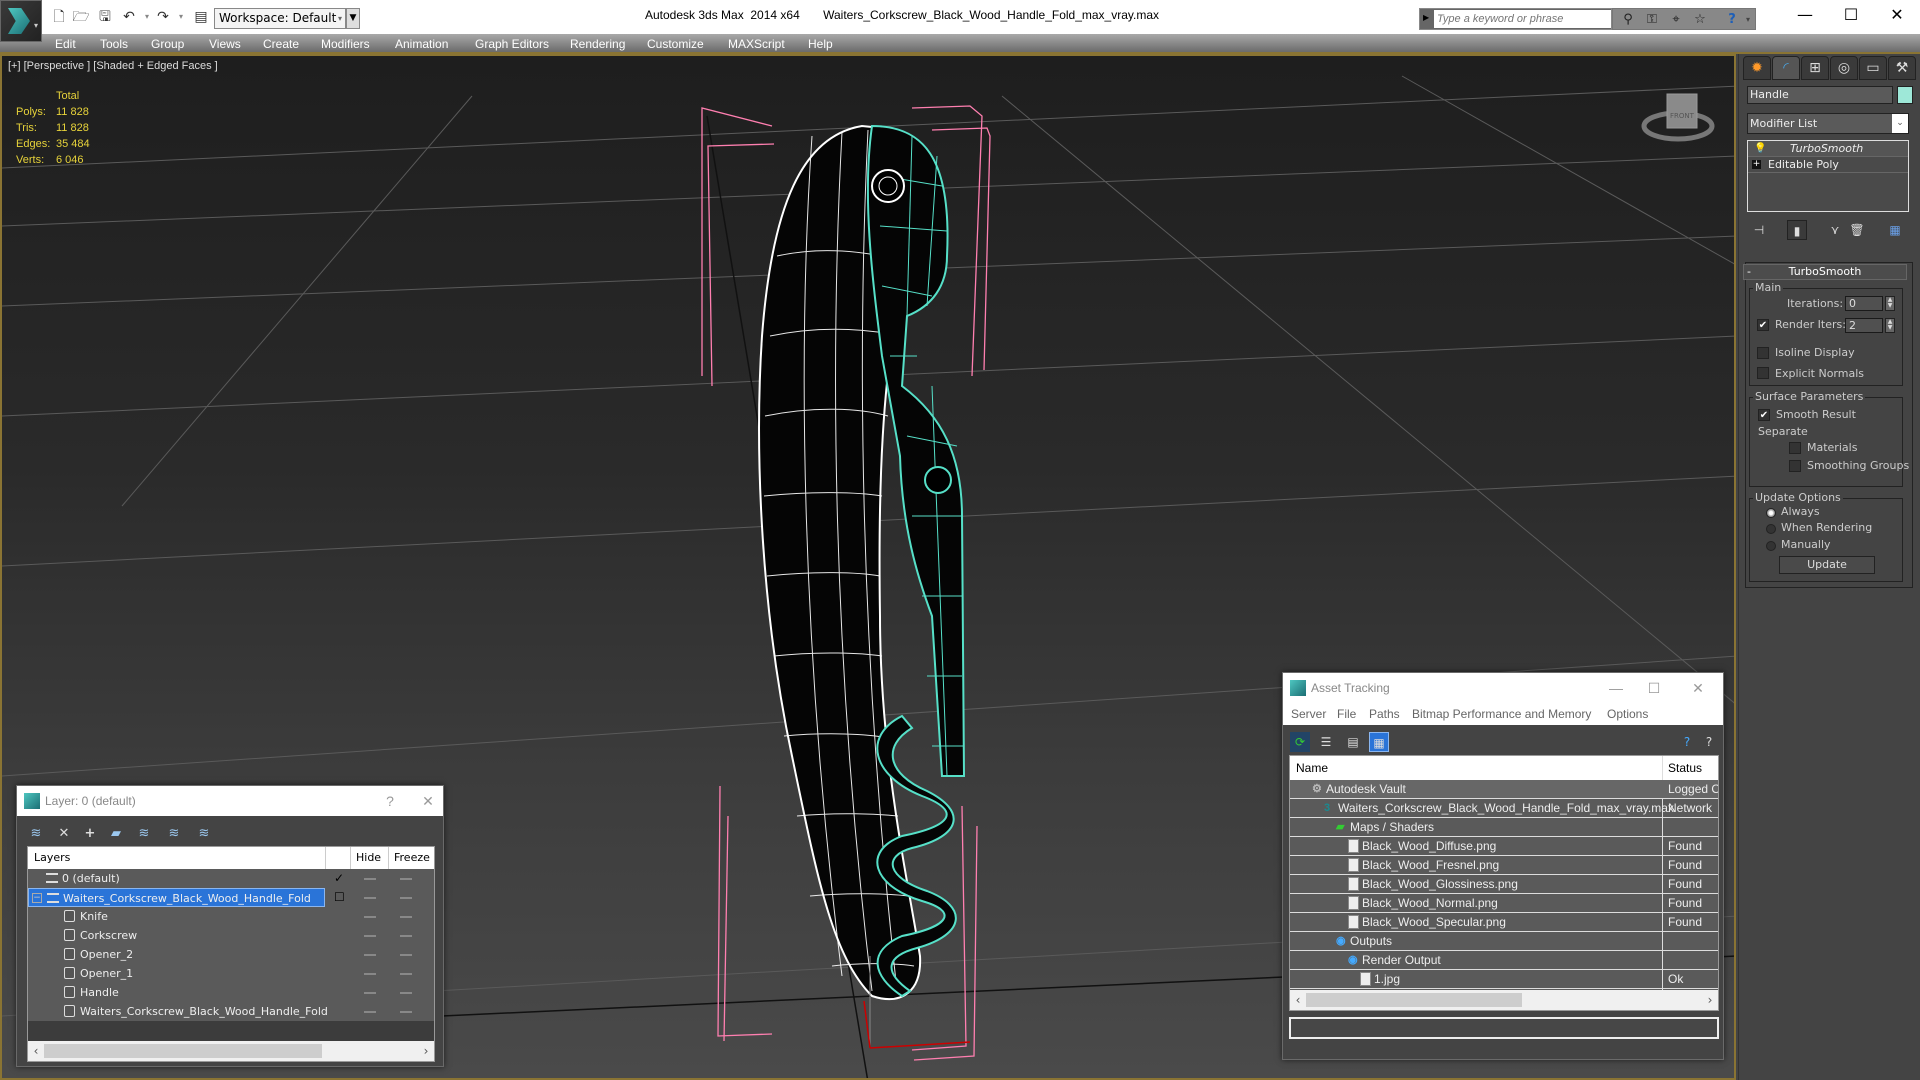  I want to click on select-layer-icon: ≋, so click(144, 834).